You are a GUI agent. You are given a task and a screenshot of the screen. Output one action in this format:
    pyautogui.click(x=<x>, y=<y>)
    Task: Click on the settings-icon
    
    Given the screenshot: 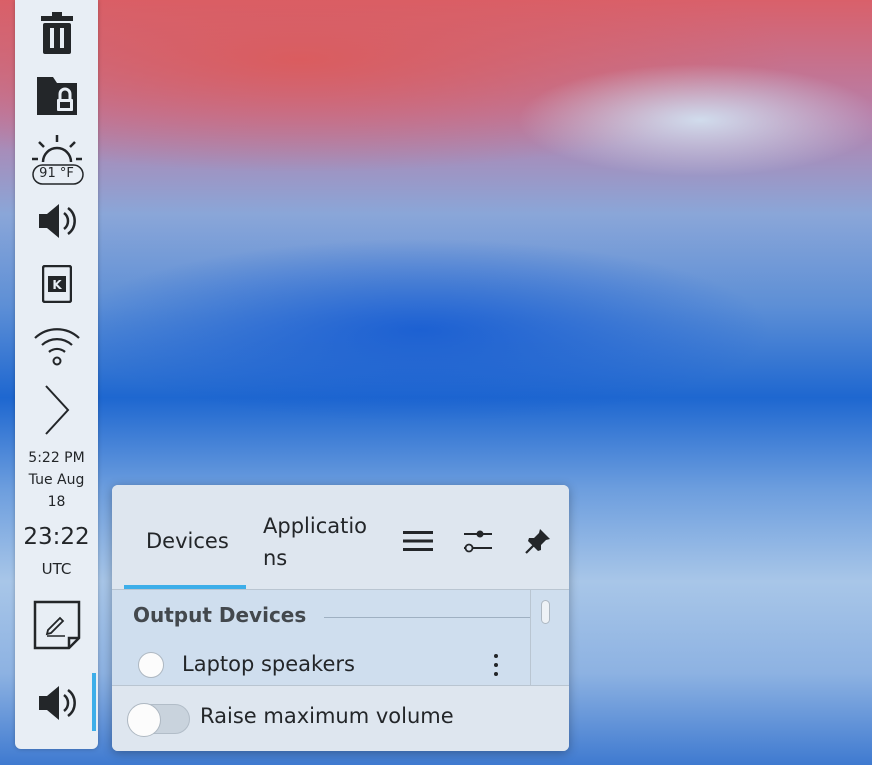 What is the action you would take?
    pyautogui.click(x=478, y=541)
    